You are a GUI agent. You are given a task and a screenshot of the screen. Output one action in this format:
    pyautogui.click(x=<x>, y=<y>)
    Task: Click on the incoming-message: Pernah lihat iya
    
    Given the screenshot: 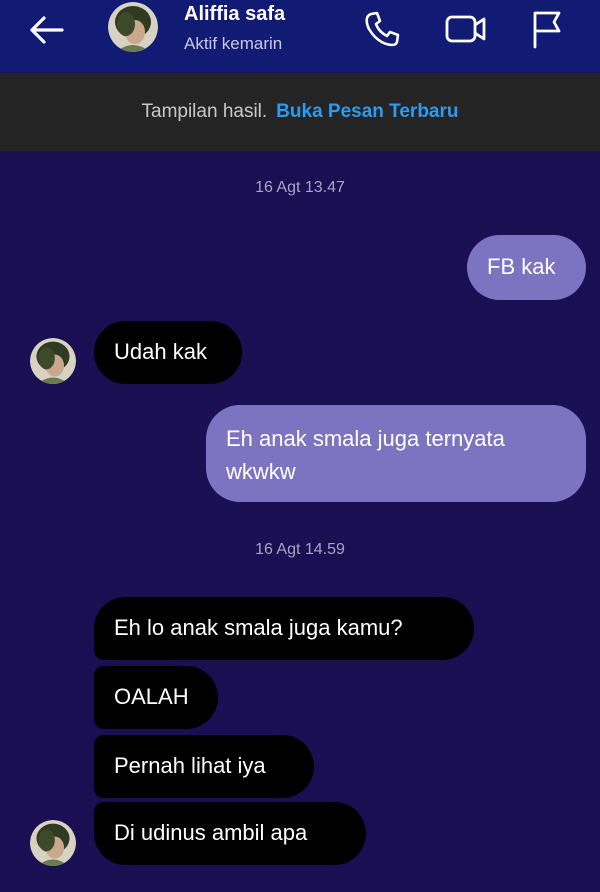 What is the action you would take?
    pyautogui.click(x=204, y=766)
    